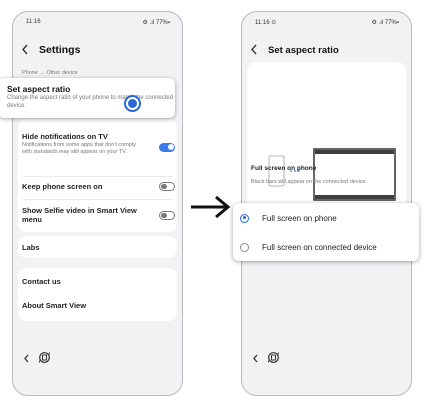 The height and width of the screenshot is (410, 427). I want to click on keep-screen-row: Keep phone screen on, so click(94, 186).